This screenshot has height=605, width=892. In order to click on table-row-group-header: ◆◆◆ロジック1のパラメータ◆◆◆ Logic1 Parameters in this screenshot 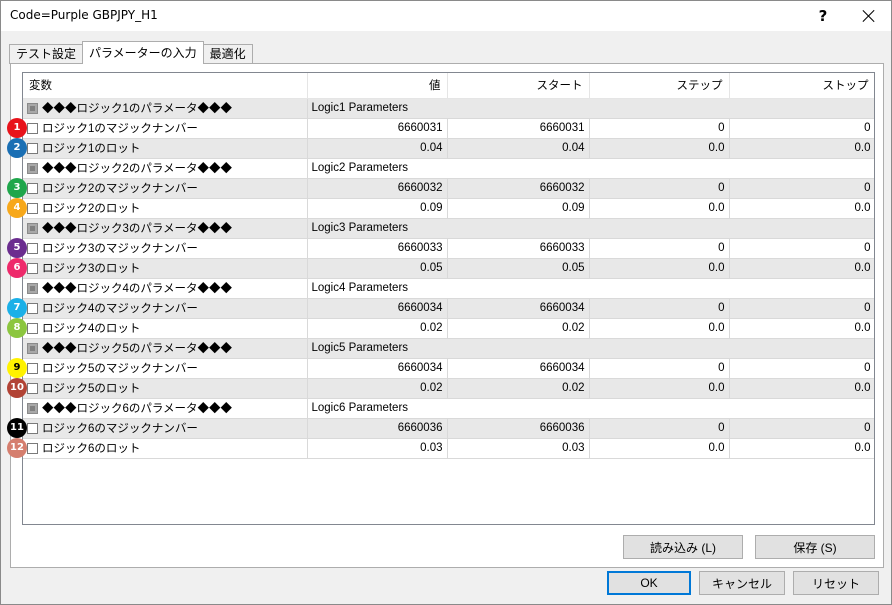, I will do `click(448, 108)`.